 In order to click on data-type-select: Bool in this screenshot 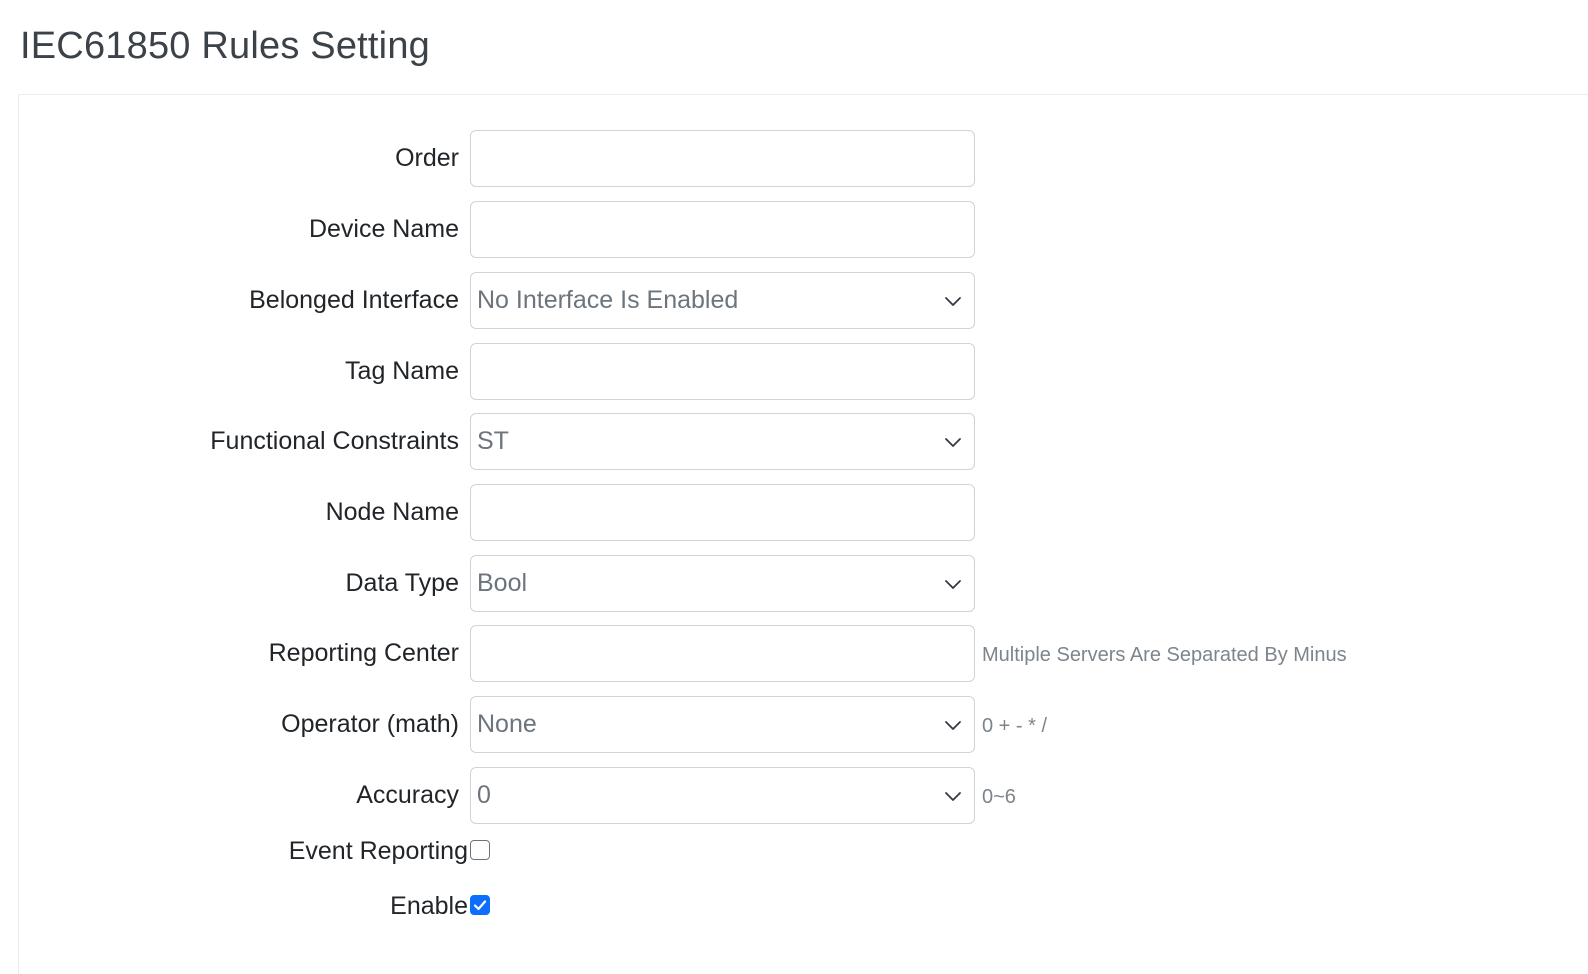, I will do `click(722, 583)`.